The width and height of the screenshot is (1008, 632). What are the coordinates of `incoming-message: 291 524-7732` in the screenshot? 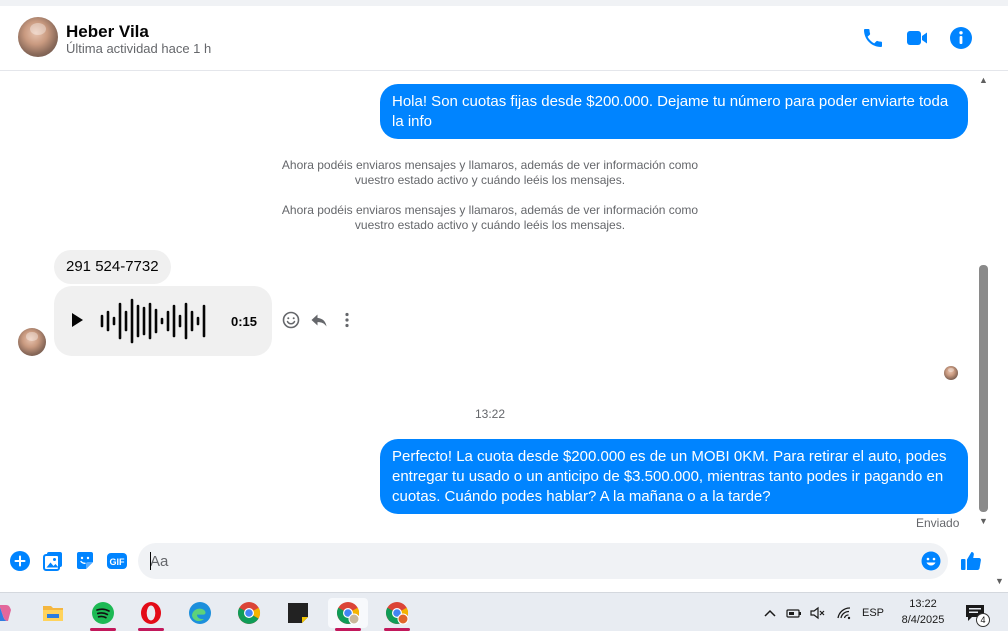 It's located at (112, 267).